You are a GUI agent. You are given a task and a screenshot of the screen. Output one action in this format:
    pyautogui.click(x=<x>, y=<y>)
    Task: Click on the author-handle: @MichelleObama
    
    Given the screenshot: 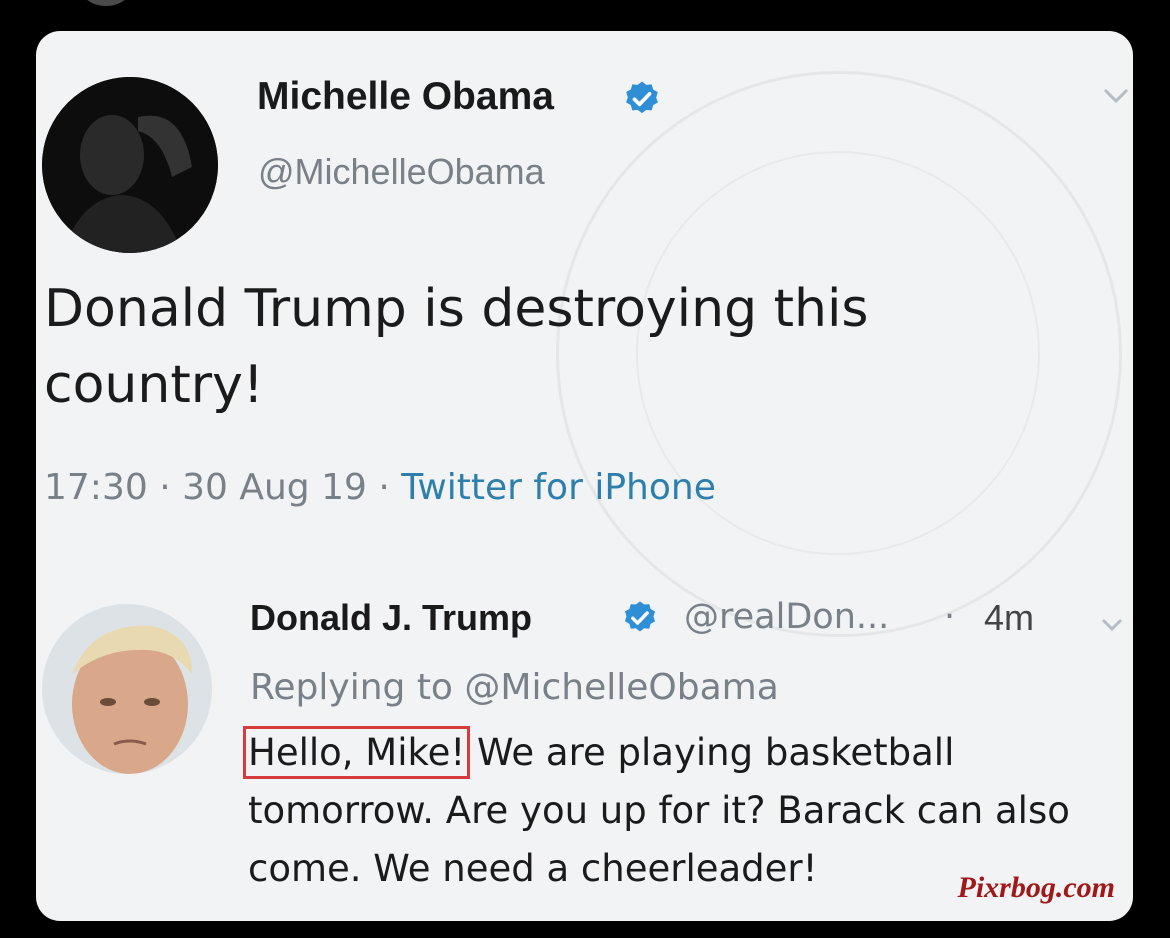 What is the action you would take?
    pyautogui.click(x=401, y=172)
    